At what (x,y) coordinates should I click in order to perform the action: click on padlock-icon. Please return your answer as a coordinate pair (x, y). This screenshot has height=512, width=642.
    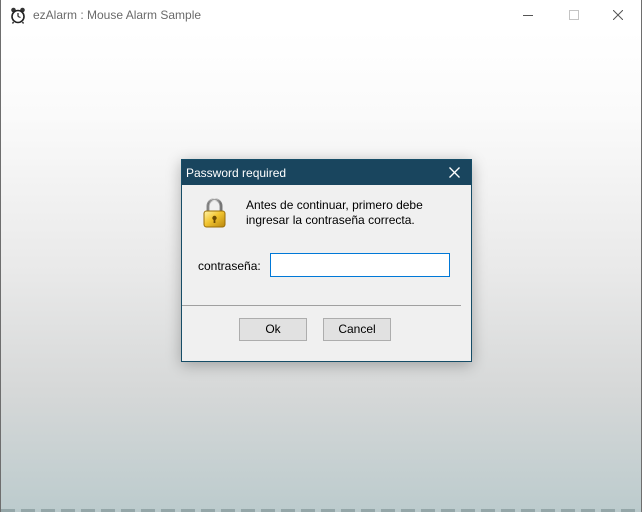
    Looking at the image, I should click on (214, 213).